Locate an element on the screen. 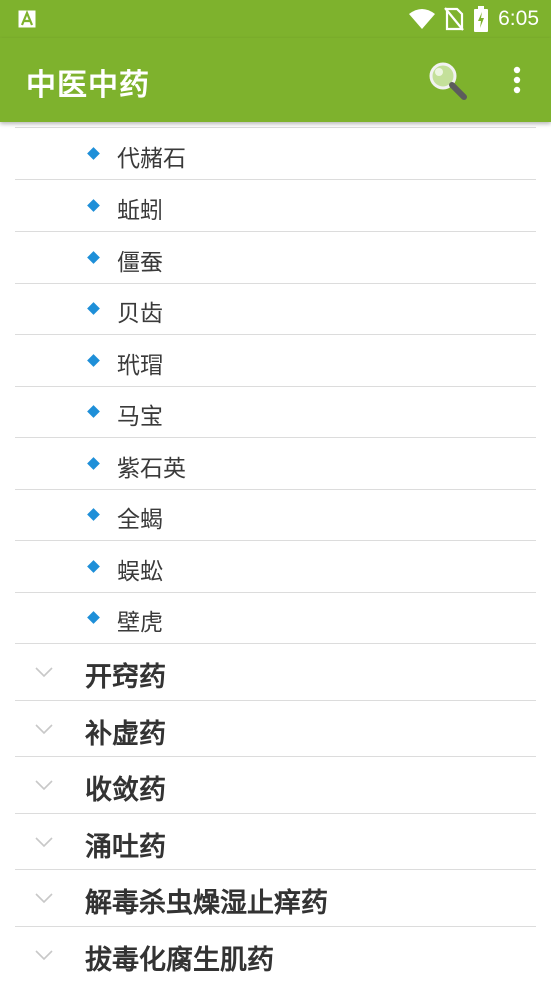  more-vert-icon is located at coordinates (517, 80).